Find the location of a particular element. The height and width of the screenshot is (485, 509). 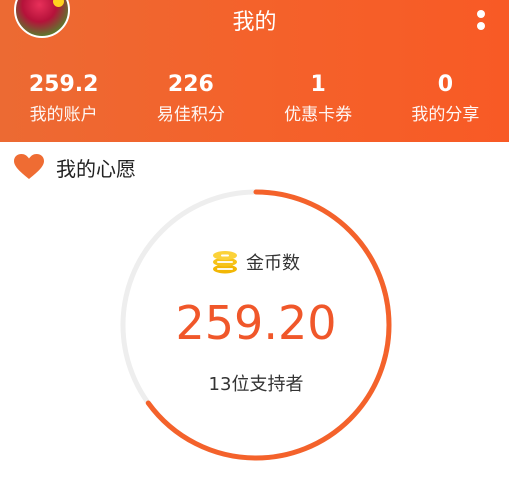

stat-value: 0 is located at coordinates (445, 84).